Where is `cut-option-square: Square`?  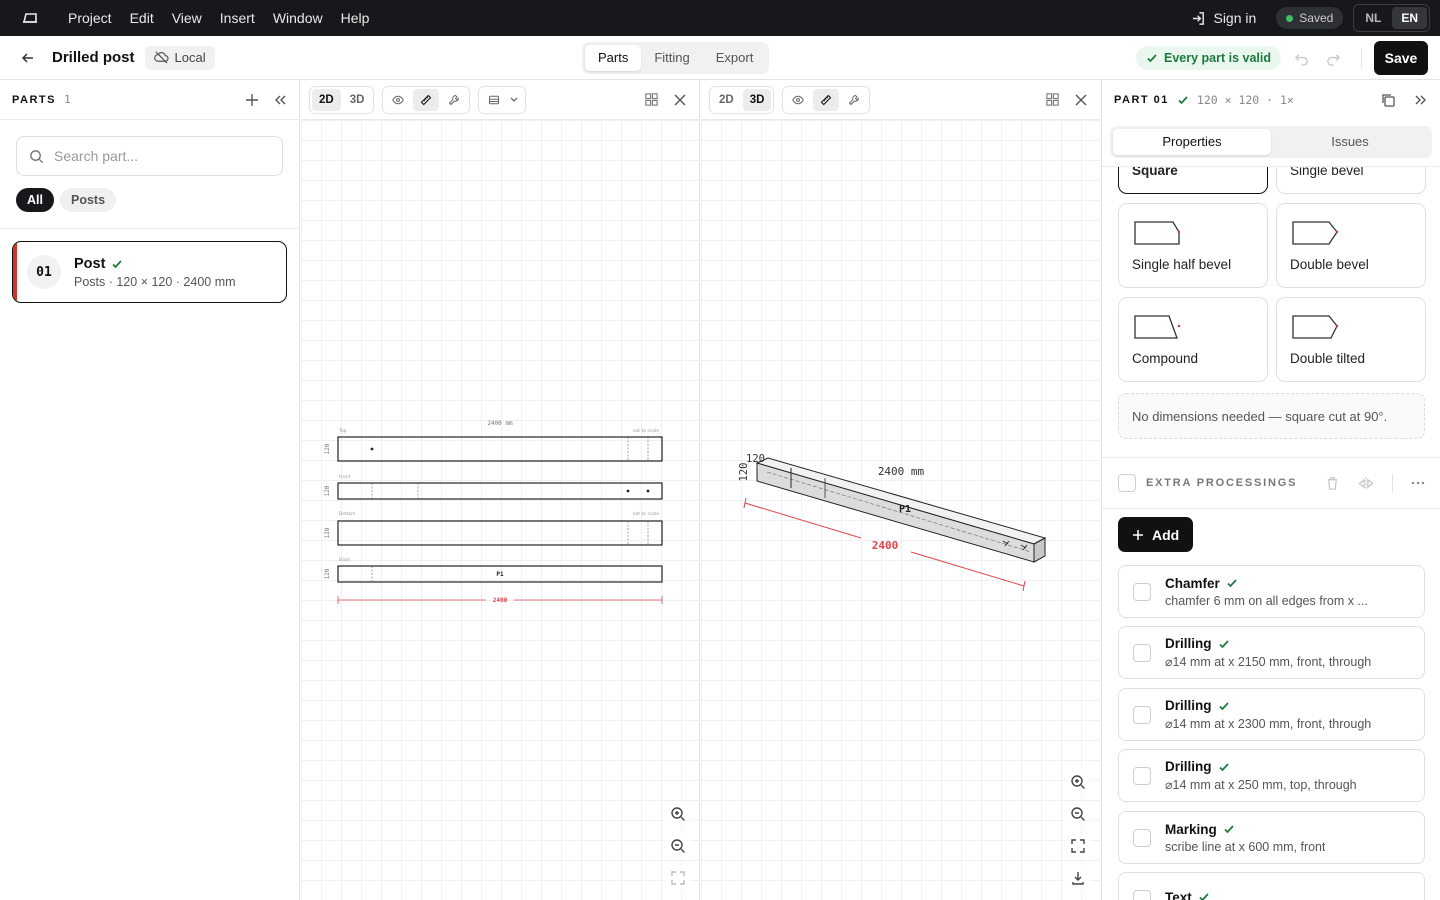 cut-option-square: Square is located at coordinates (1193, 180).